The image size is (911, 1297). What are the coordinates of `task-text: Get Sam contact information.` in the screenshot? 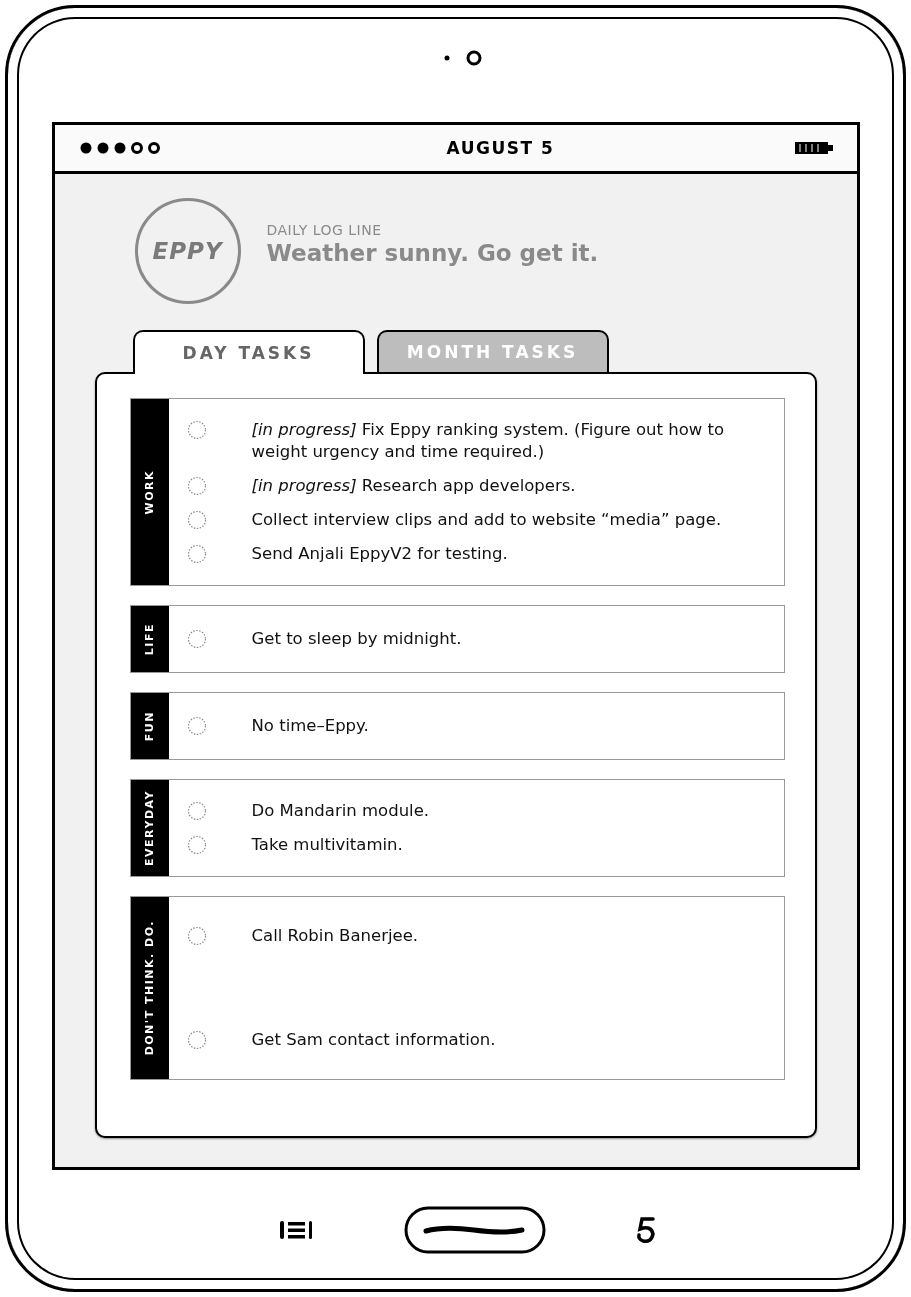 It's located at (373, 1040).